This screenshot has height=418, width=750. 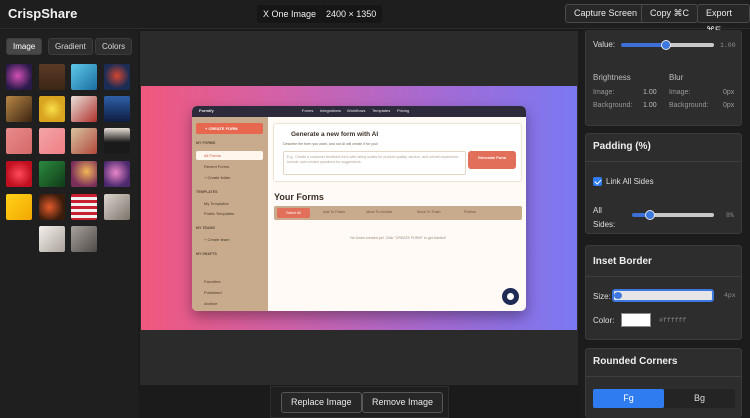 What do you see at coordinates (211, 303) in the screenshot?
I see `preview-sidebar-item: Archive` at bounding box center [211, 303].